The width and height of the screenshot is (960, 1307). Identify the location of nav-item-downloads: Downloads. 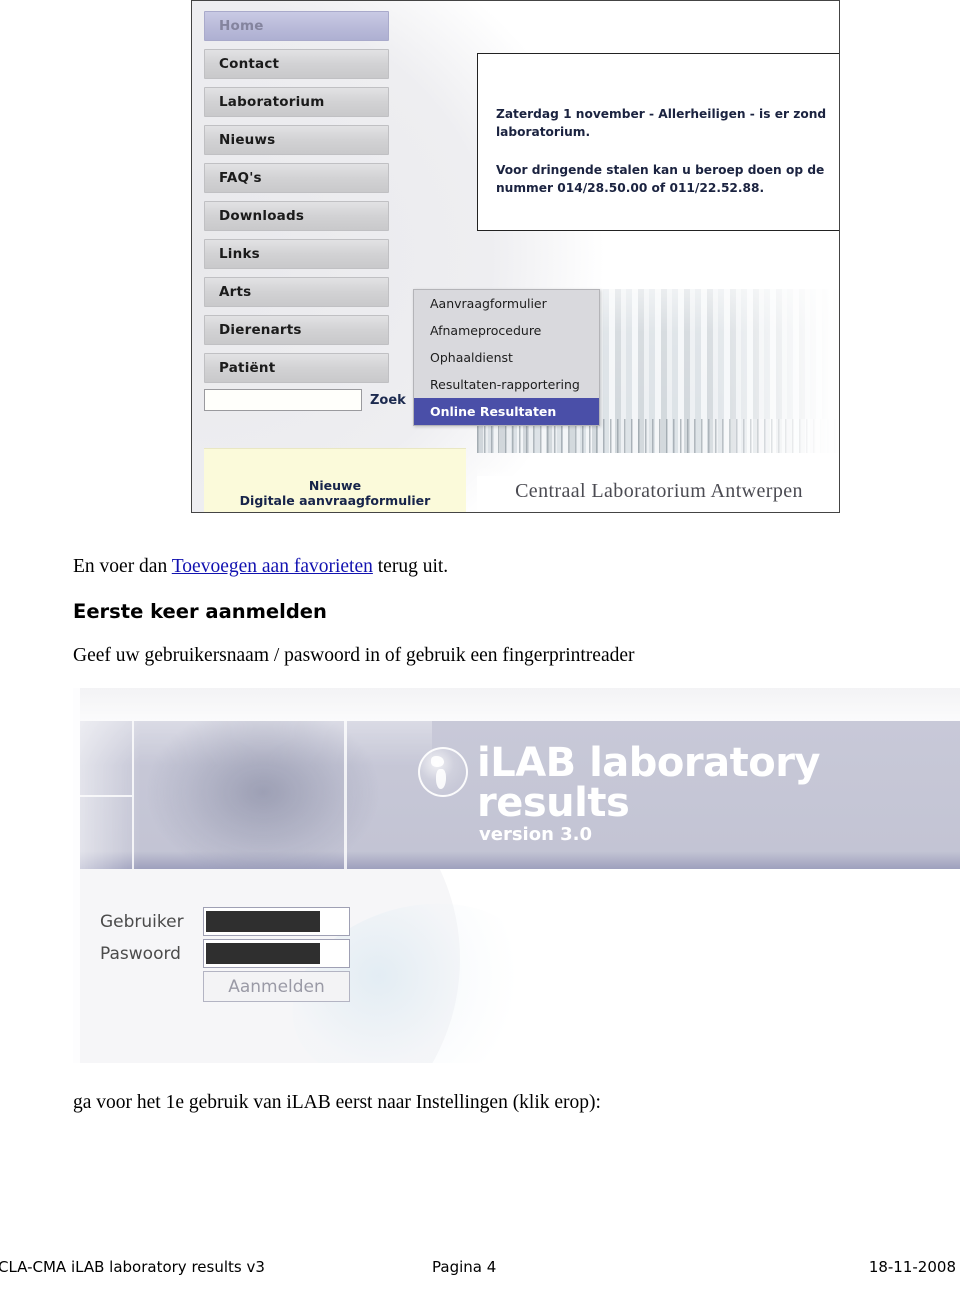
(296, 216).